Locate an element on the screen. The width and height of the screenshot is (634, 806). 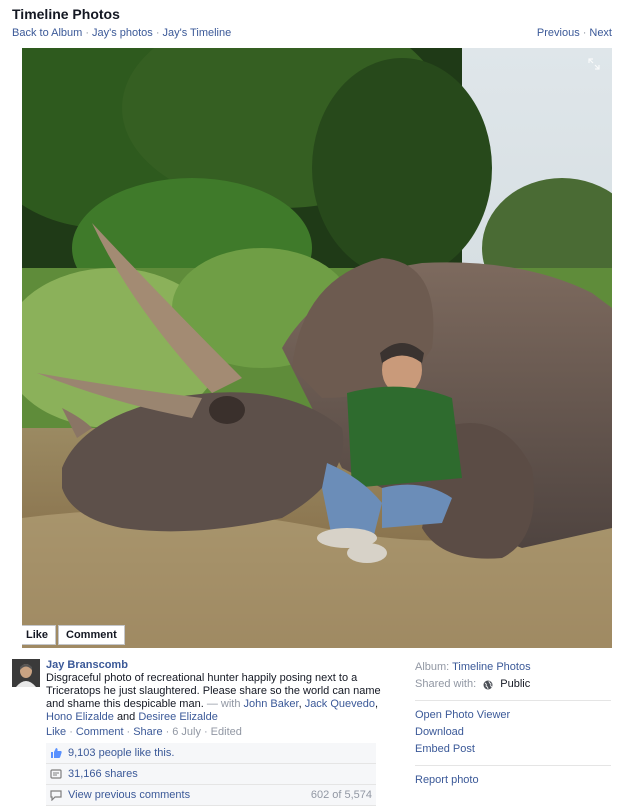
tagged-desiree-elizalde: Desiree Elizalde is located at coordinates (177, 717).